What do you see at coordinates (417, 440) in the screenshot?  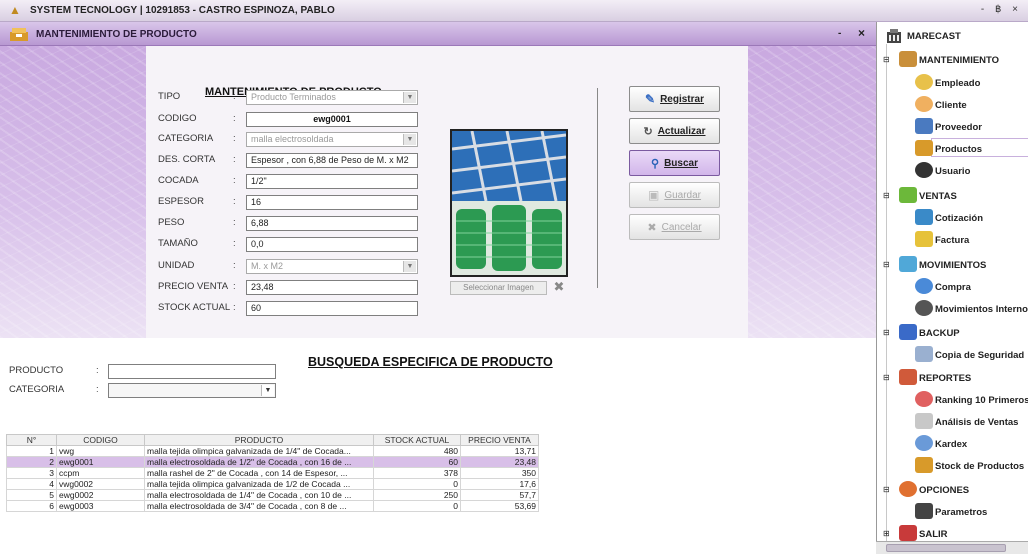 I see `col-stock-actual: STOCK ACTUAL` at bounding box center [417, 440].